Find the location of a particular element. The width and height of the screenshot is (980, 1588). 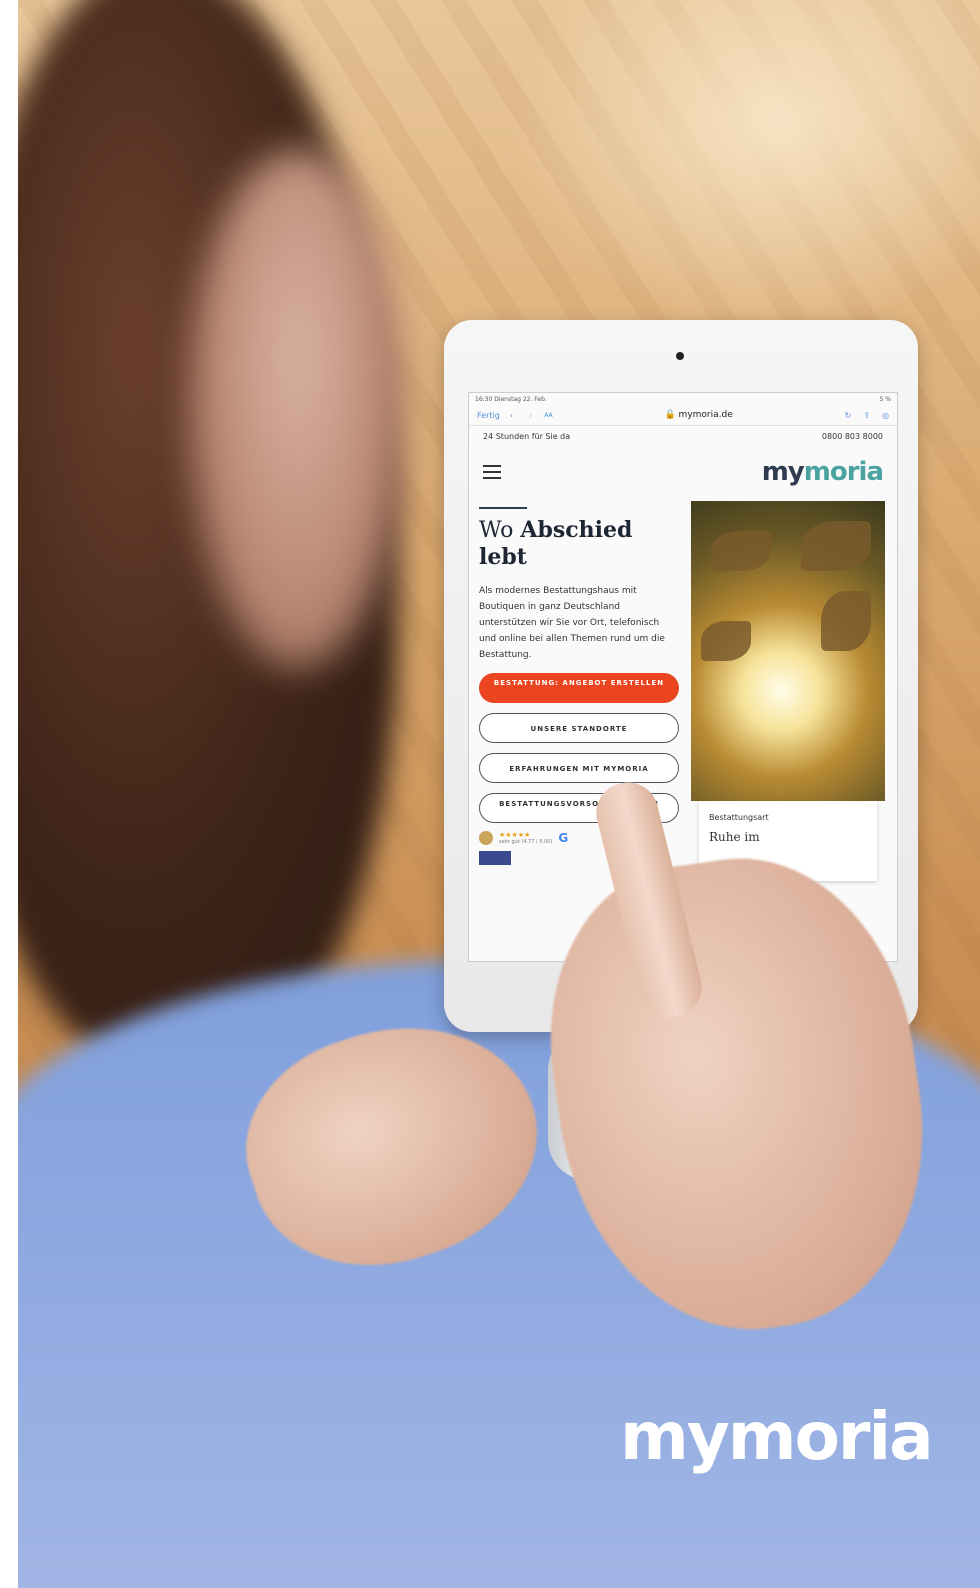

brand-part-my: my is located at coordinates (675, 1436).